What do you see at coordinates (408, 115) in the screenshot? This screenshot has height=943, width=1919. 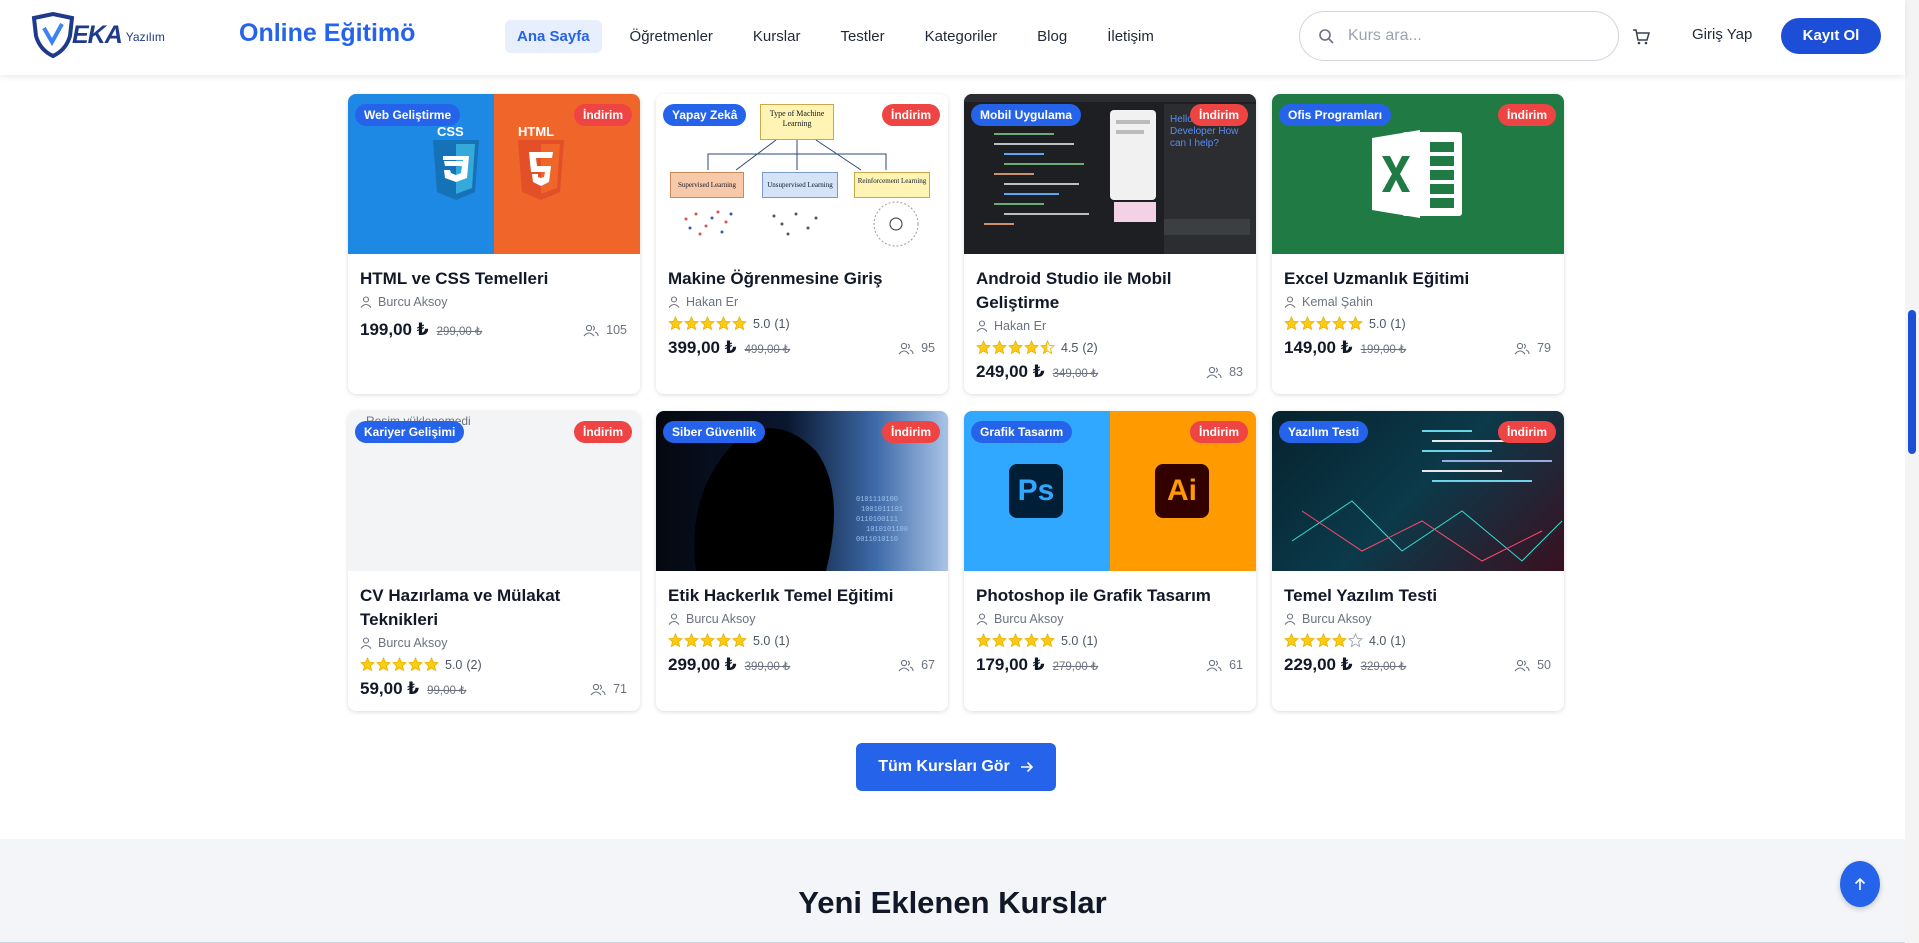 I see `category-badge: Web Geliştirme` at bounding box center [408, 115].